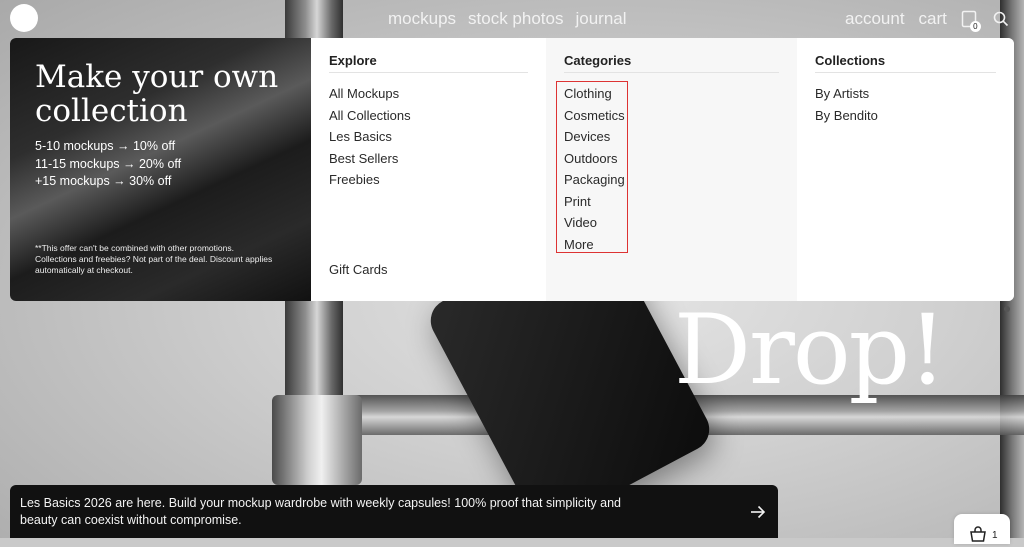 The width and height of the screenshot is (1024, 547). I want to click on nav-account: account, so click(875, 19).